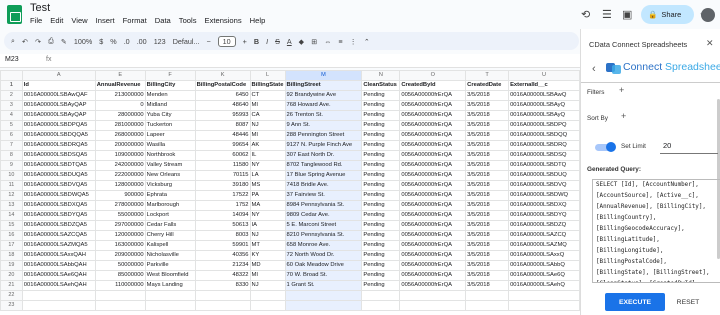 Image resolution: width=720 pixels, height=315 pixels. What do you see at coordinates (58, 85) in the screenshot?
I see `column-title-cell: Id` at bounding box center [58, 85].